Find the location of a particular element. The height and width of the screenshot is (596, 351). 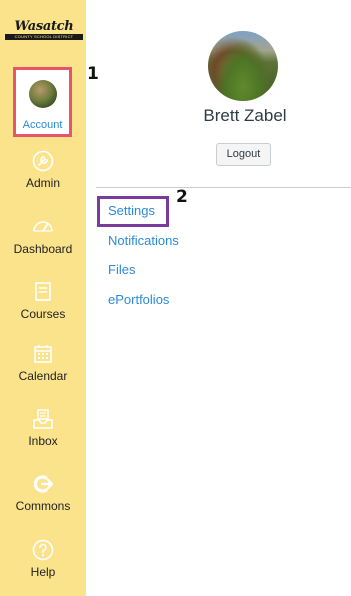

profile-avatar is located at coordinates (243, 66).